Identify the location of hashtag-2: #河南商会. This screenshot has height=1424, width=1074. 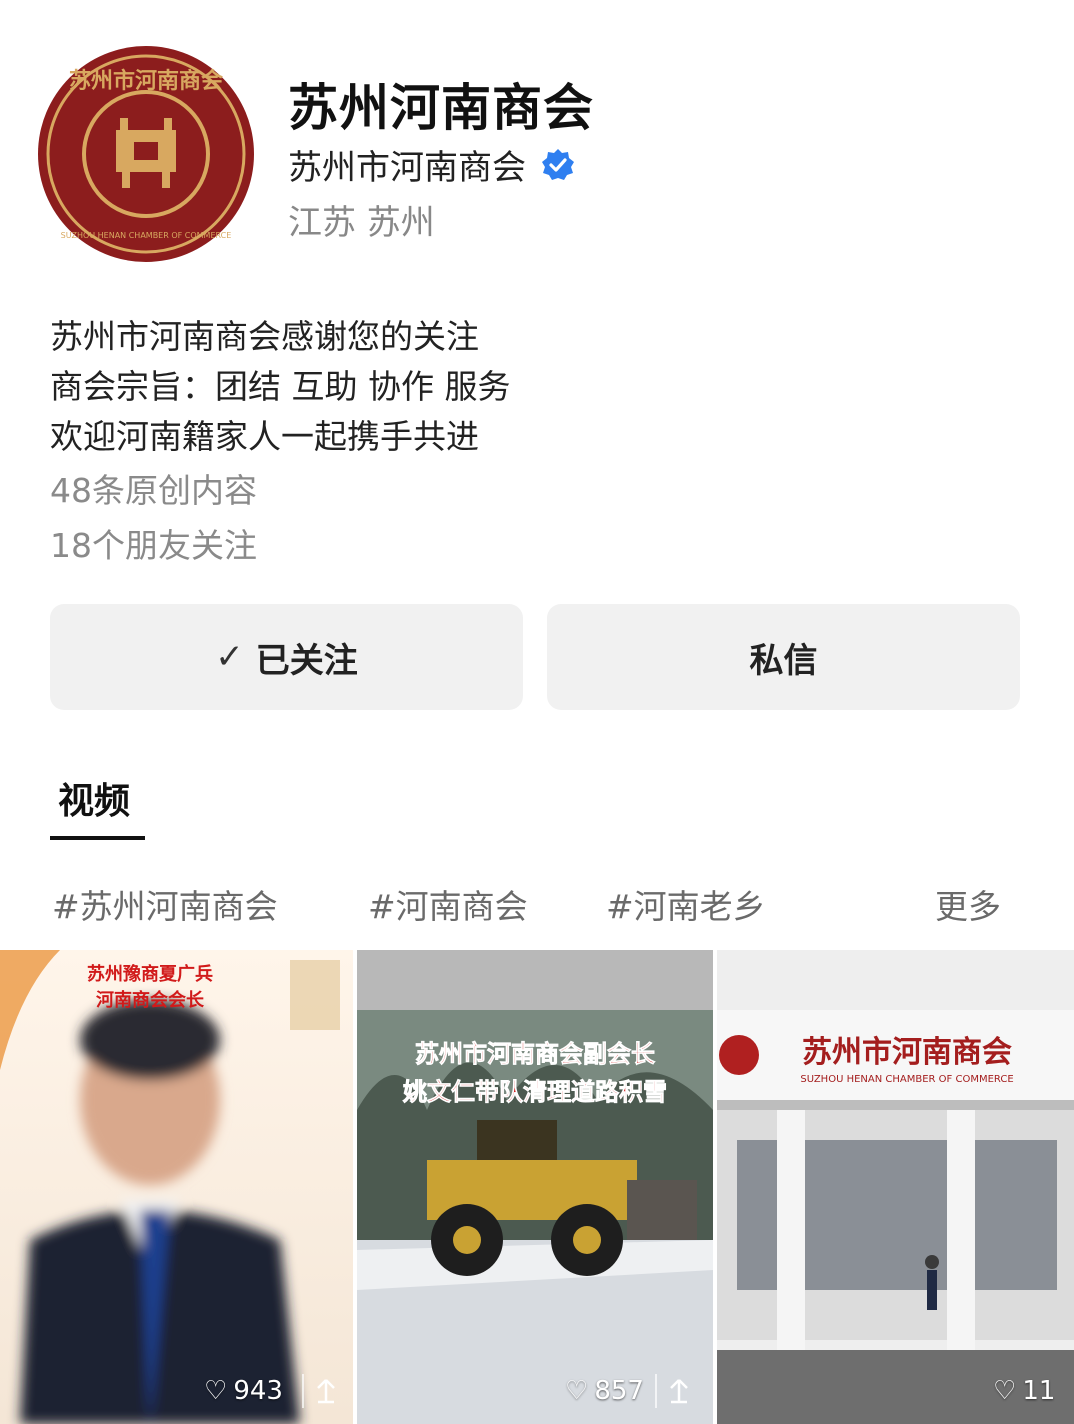
(448, 904).